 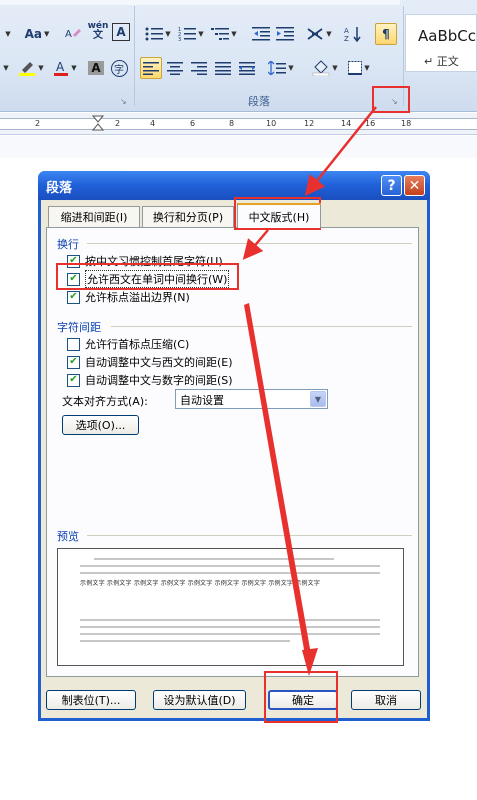 I want to click on show-marks-button: ¶, so click(x=386, y=34).